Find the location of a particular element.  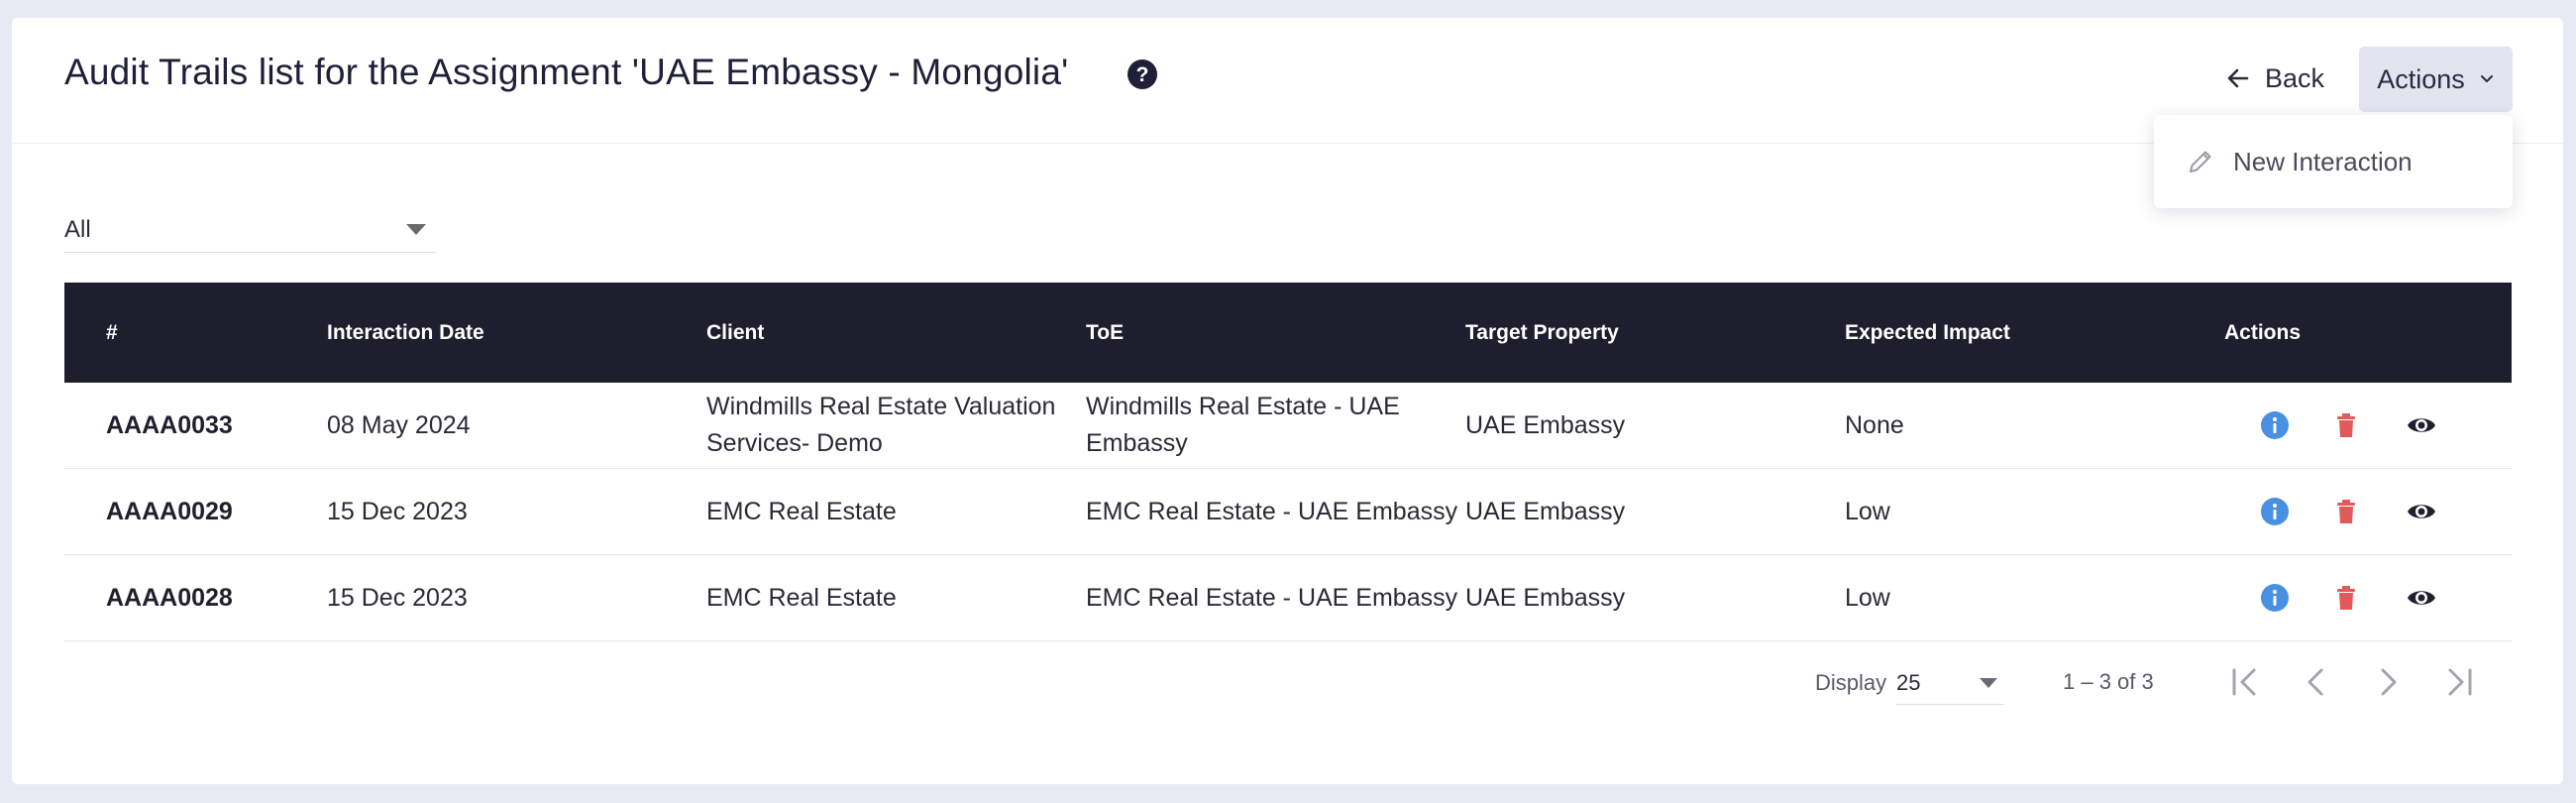

page-size-select: 25 is located at coordinates (1949, 682).